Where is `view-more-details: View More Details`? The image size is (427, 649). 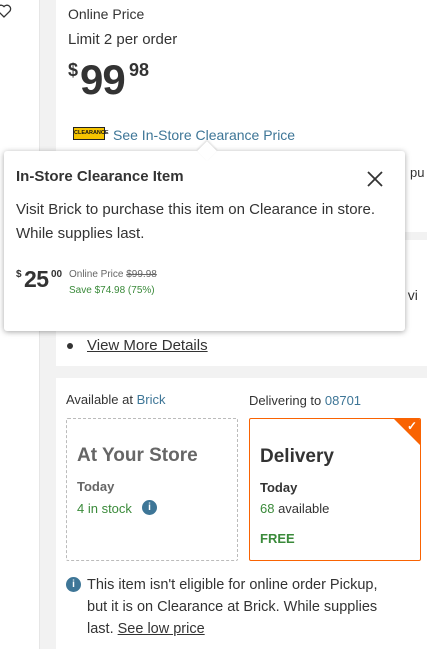 view-more-details: View More Details is located at coordinates (137, 345).